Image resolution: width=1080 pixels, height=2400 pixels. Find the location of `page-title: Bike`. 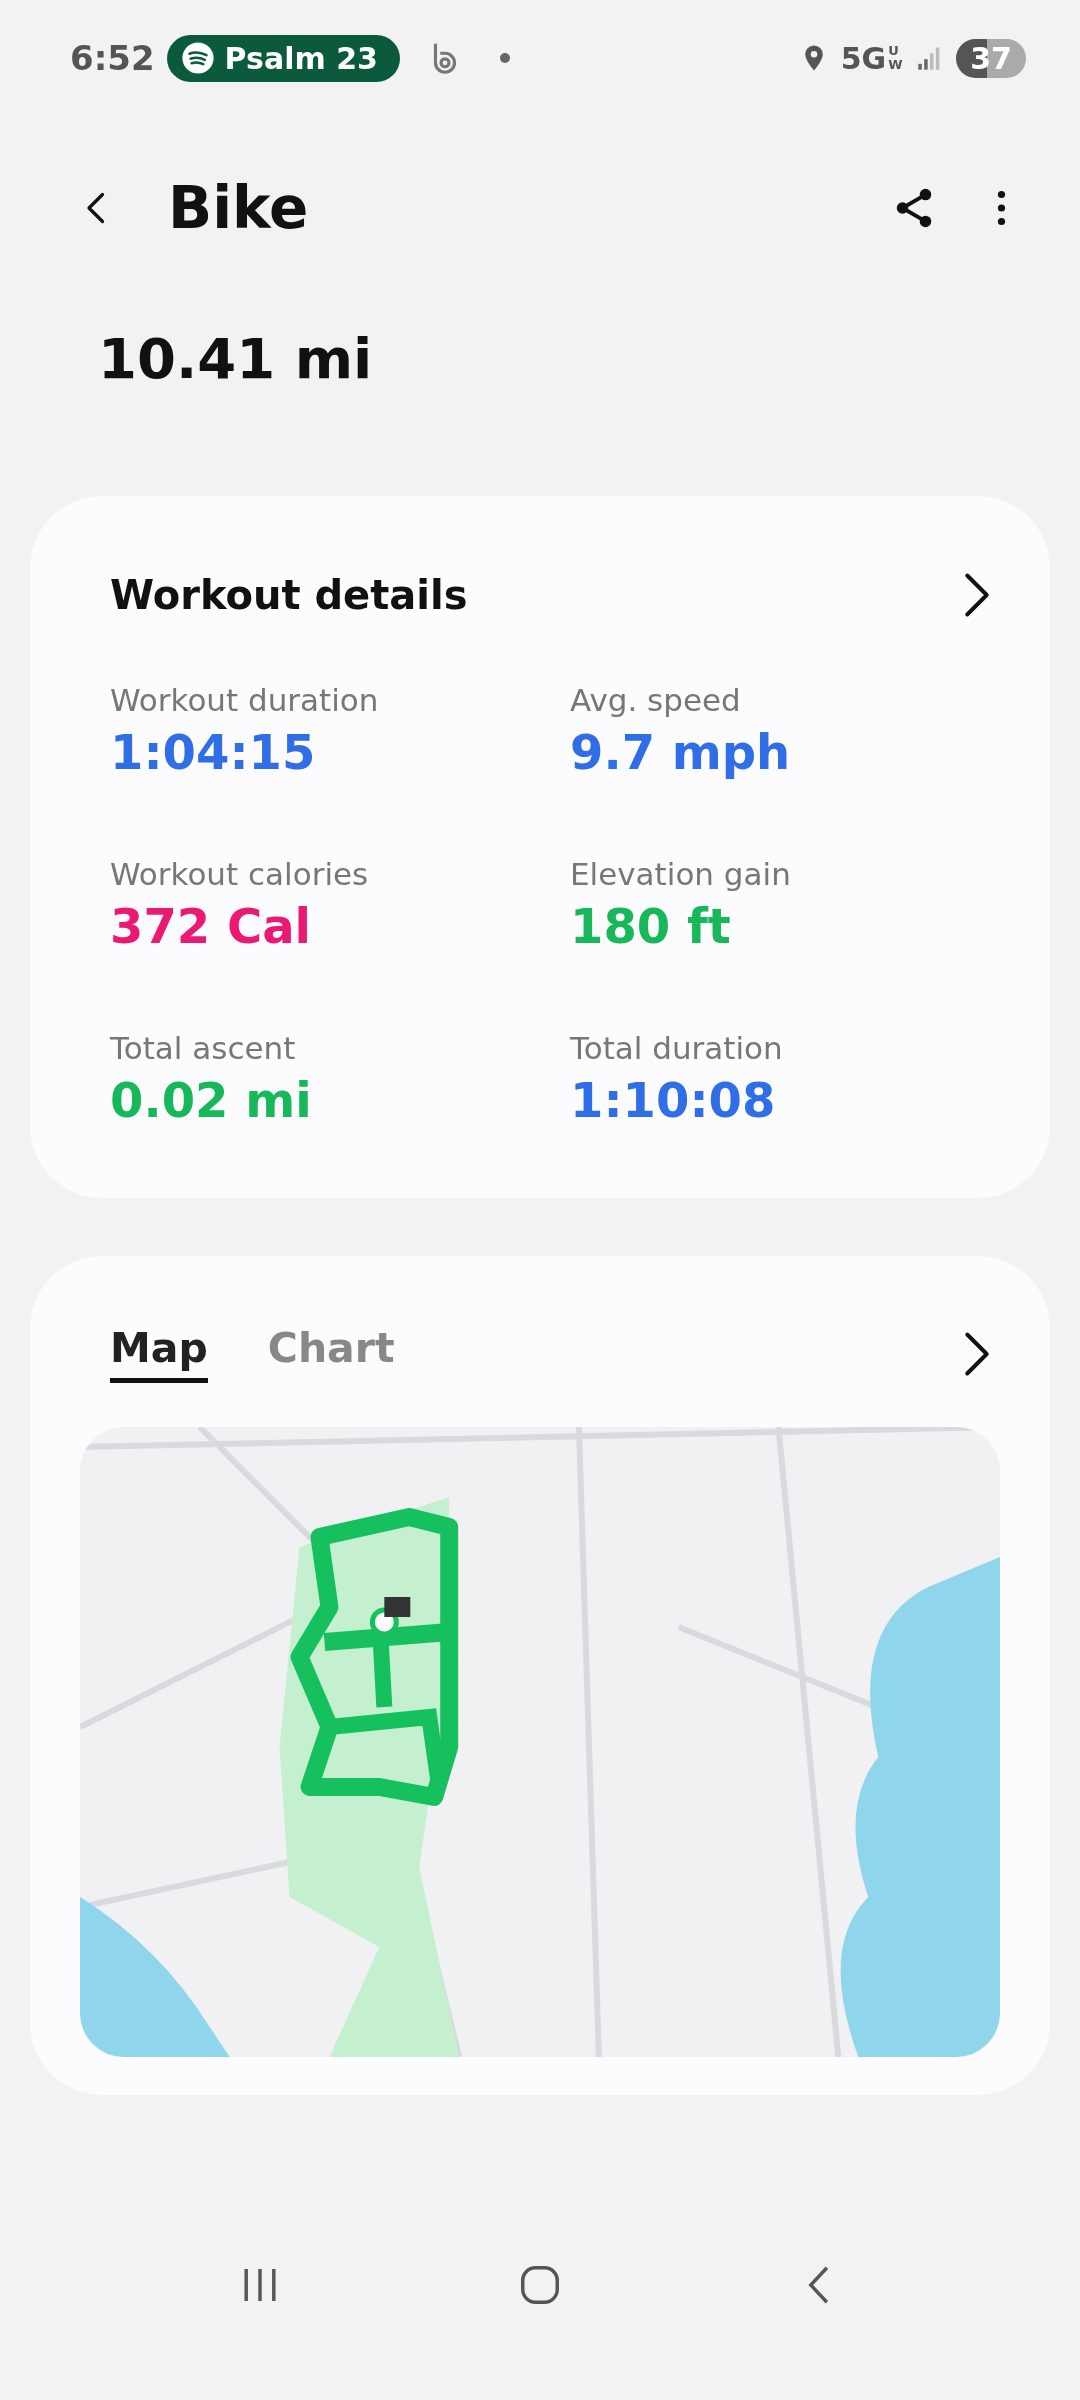

page-title: Bike is located at coordinates (238, 208).